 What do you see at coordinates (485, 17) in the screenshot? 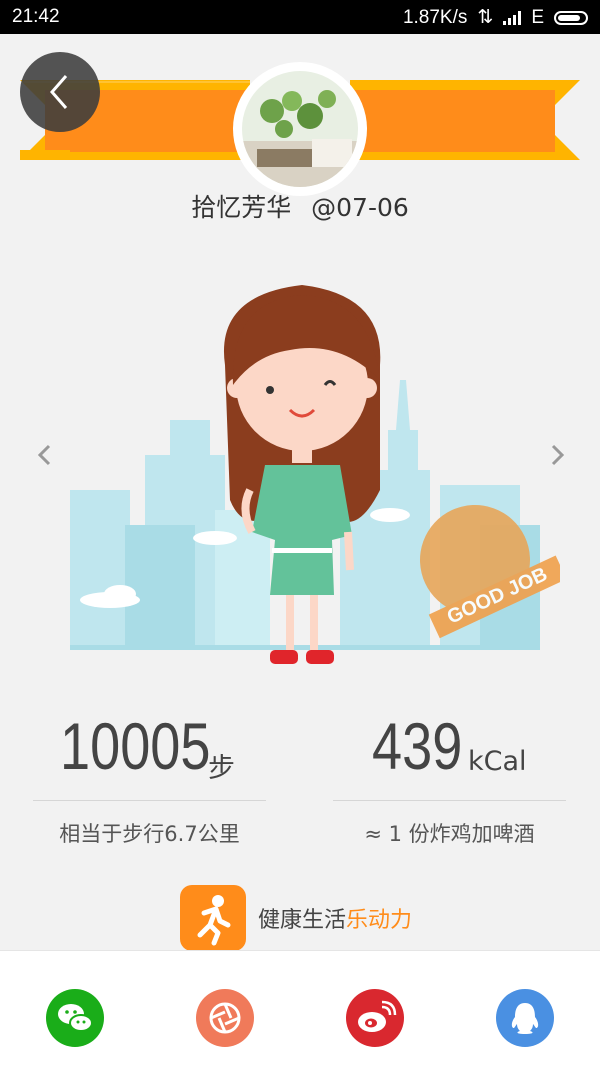
I see `data-arrows-icon: ⇅` at bounding box center [485, 17].